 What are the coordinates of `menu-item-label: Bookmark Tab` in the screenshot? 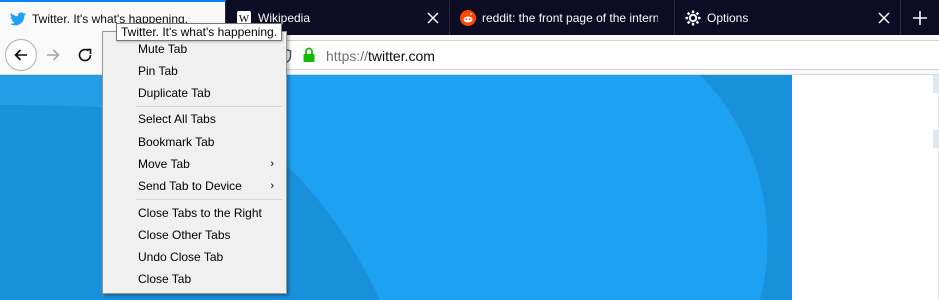 It's located at (176, 142).